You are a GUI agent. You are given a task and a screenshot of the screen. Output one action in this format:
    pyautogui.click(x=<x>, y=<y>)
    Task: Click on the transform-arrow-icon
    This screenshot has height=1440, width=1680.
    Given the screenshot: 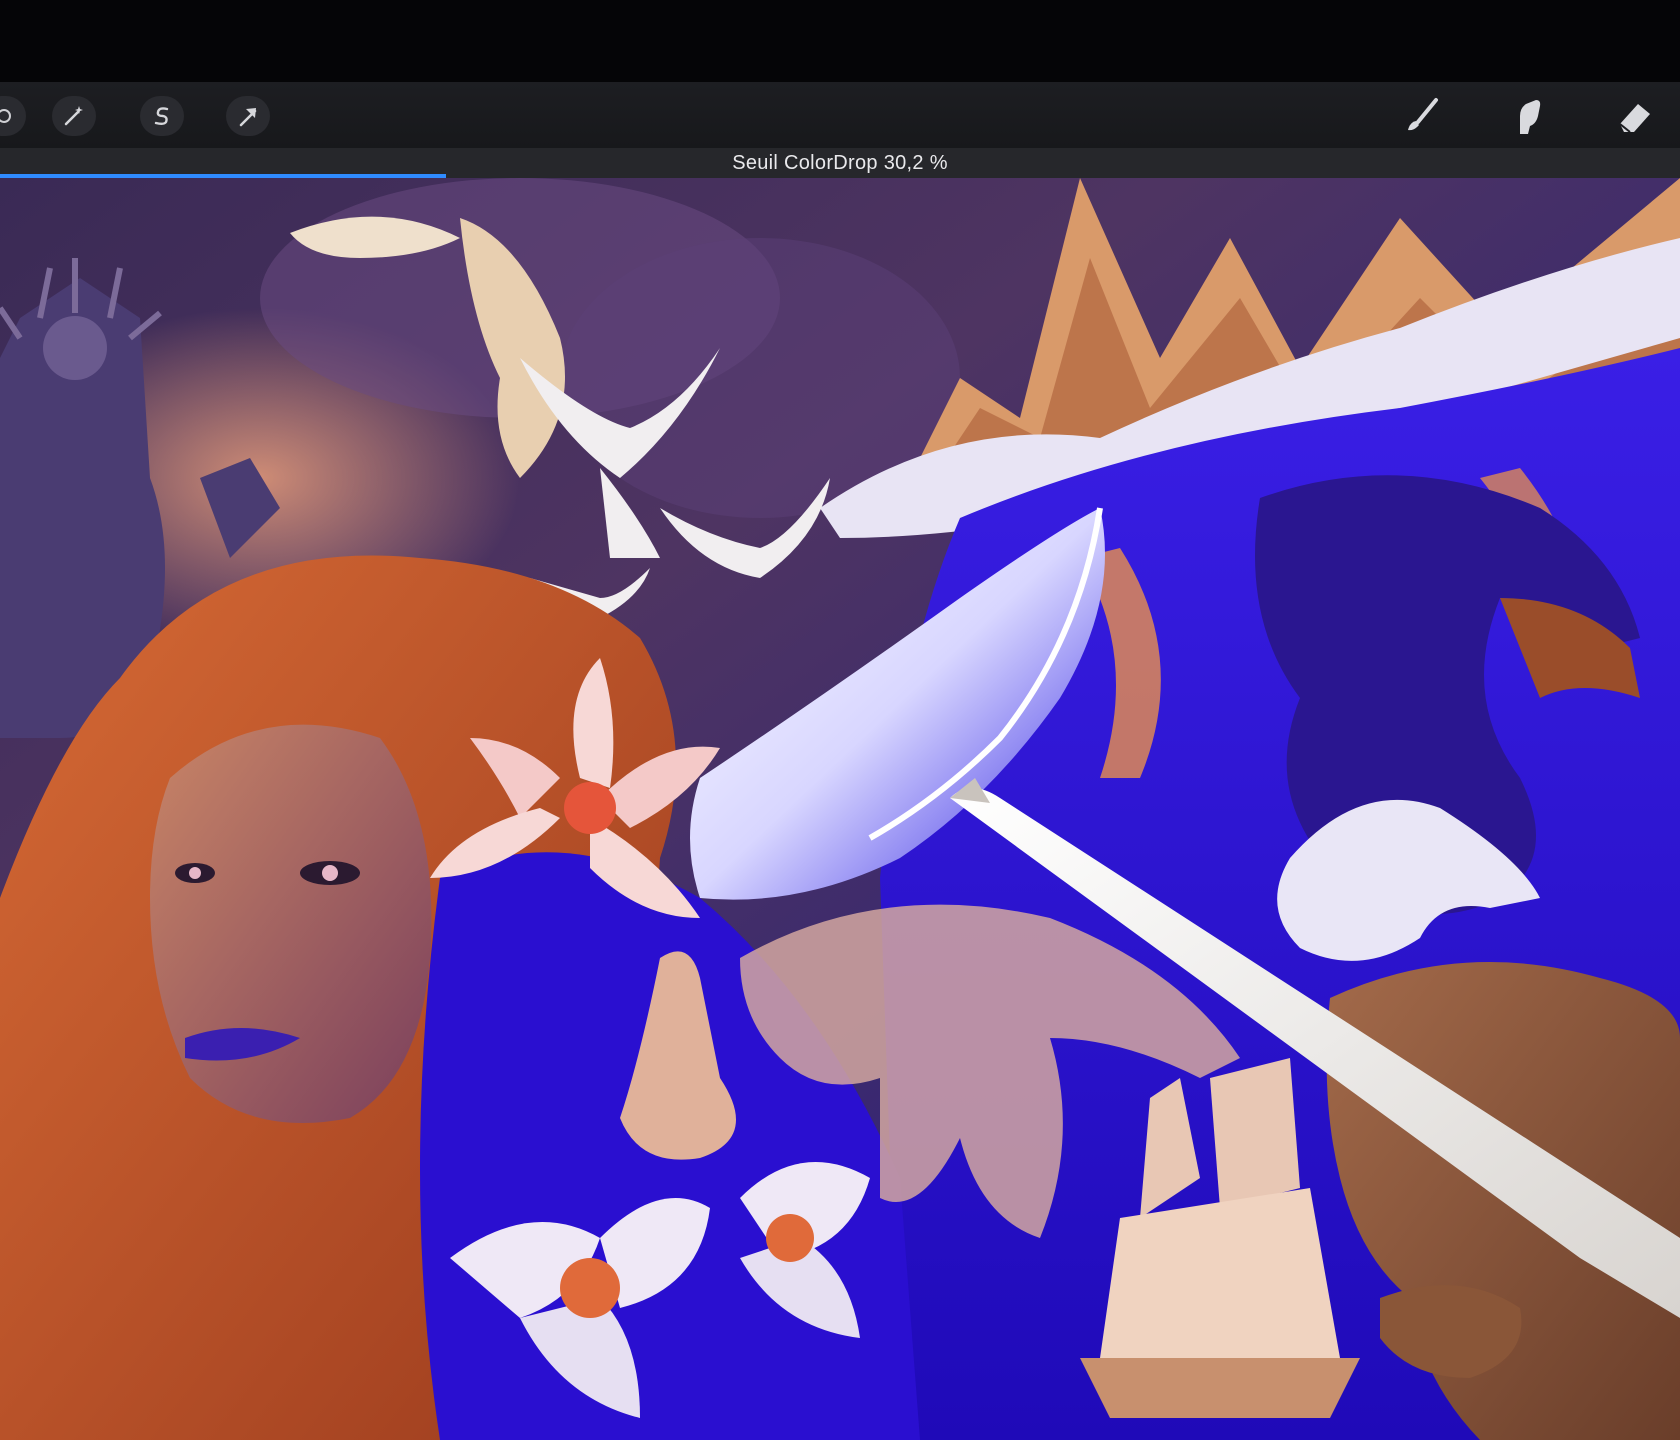 What is the action you would take?
    pyautogui.click(x=248, y=117)
    